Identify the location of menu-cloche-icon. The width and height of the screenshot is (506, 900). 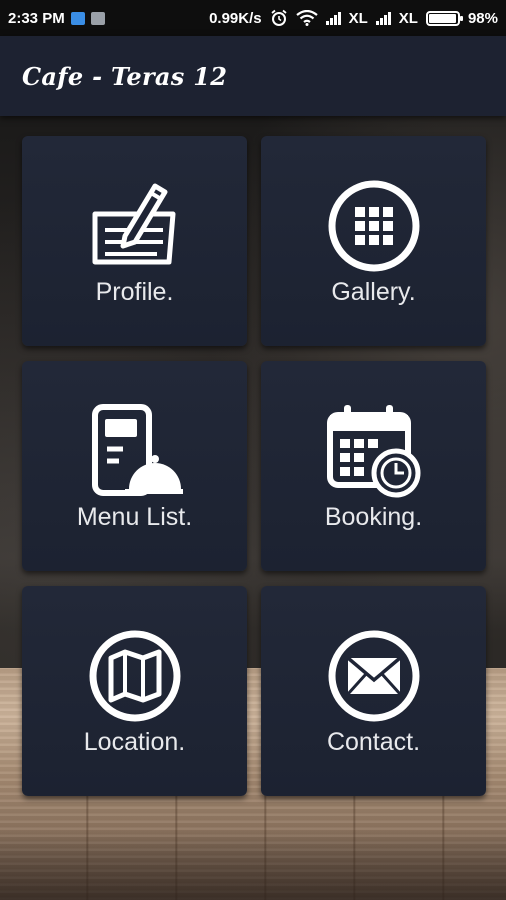
(137, 450).